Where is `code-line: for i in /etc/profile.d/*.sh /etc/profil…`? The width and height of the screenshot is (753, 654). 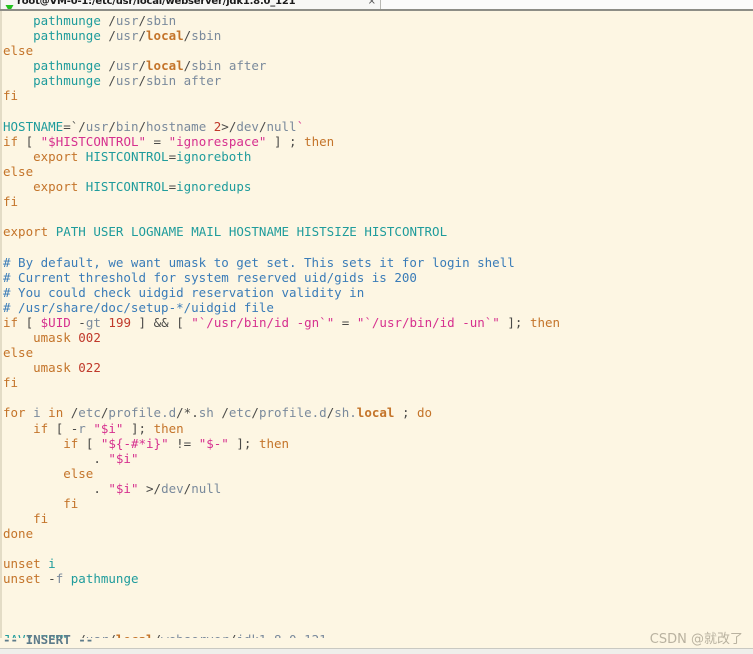 code-line: for i in /etc/profile.d/*.sh /etc/profil… is located at coordinates (218, 413).